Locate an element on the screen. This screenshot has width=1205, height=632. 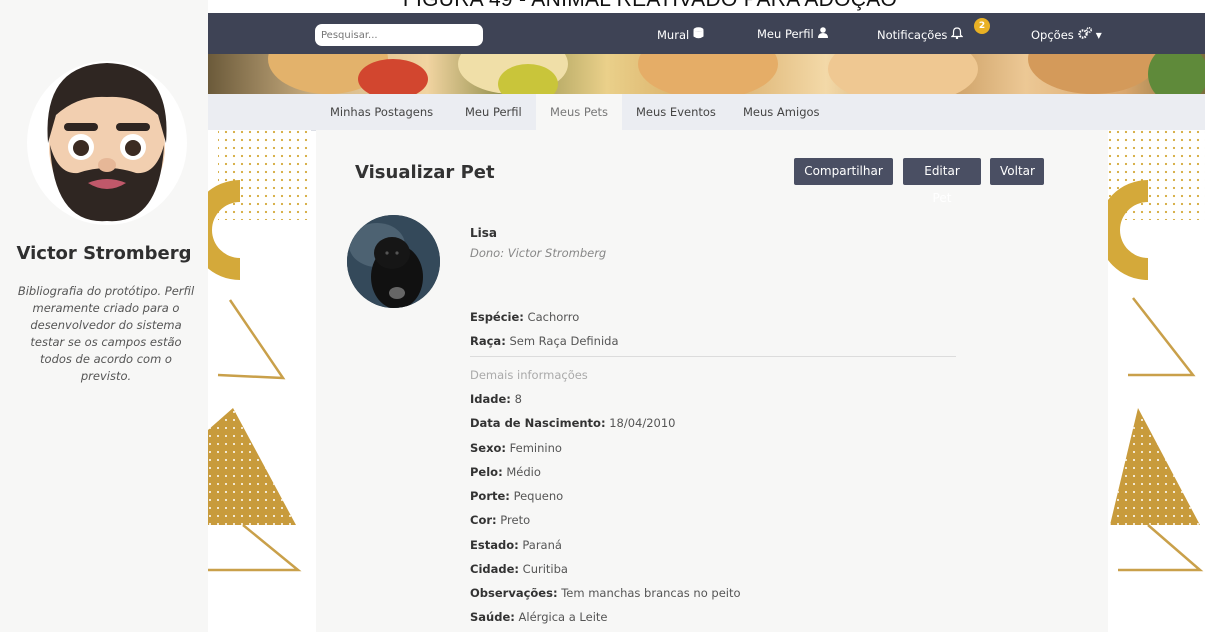
field-label: Data de Nascimento: is located at coordinates (538, 423).